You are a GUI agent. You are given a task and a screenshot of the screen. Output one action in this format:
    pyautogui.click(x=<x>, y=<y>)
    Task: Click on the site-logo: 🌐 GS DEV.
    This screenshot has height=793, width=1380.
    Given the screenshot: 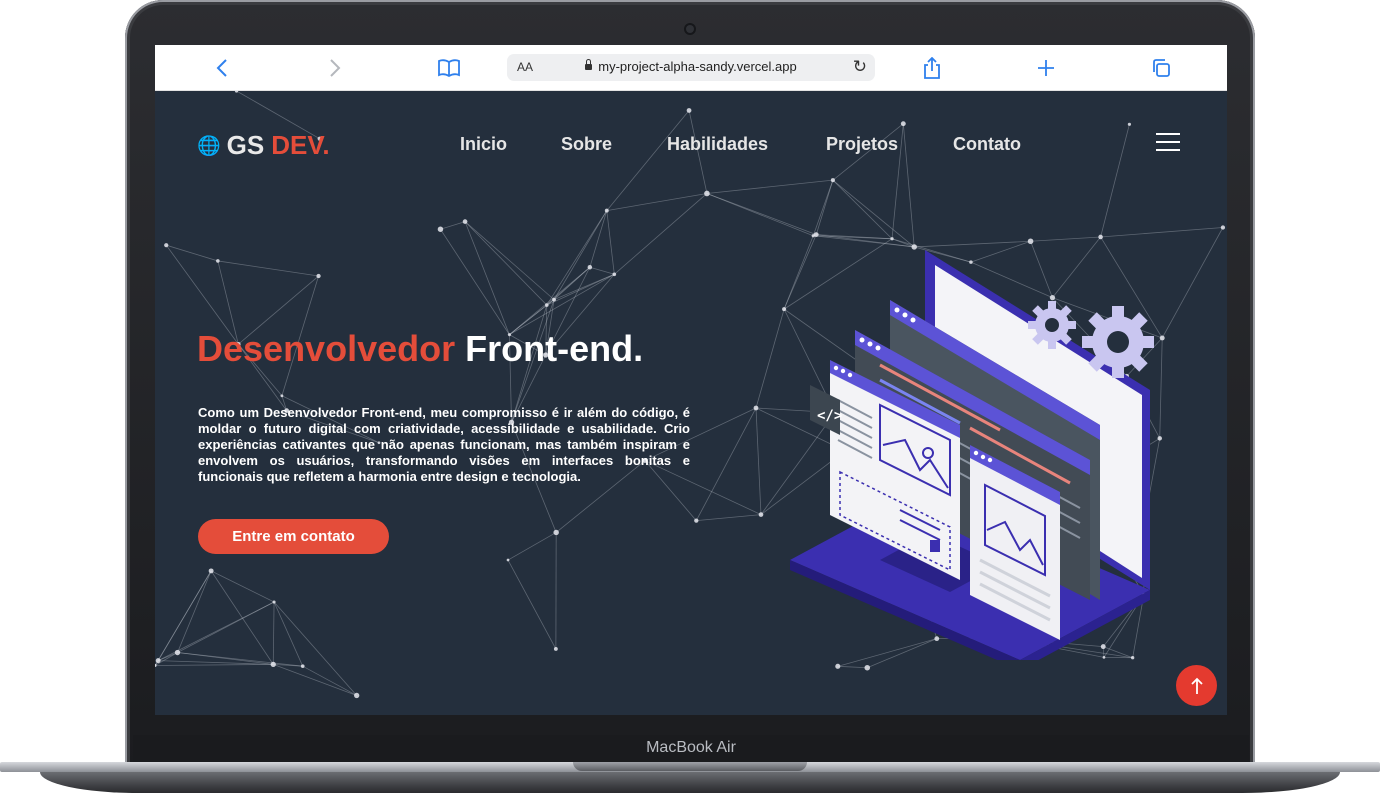 What is the action you would take?
    pyautogui.click(x=263, y=145)
    